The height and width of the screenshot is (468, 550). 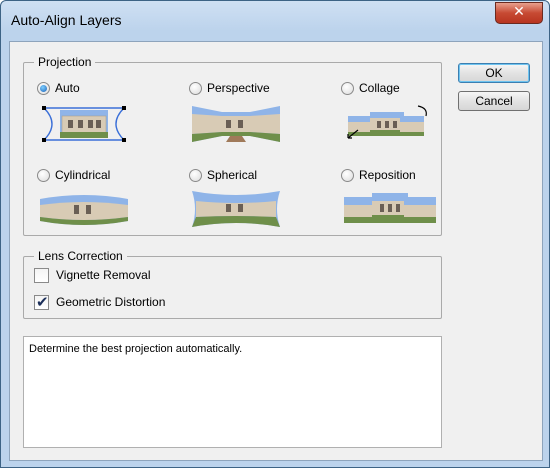 What do you see at coordinates (83, 175) in the screenshot?
I see `cylindrical-label: Cylindrical` at bounding box center [83, 175].